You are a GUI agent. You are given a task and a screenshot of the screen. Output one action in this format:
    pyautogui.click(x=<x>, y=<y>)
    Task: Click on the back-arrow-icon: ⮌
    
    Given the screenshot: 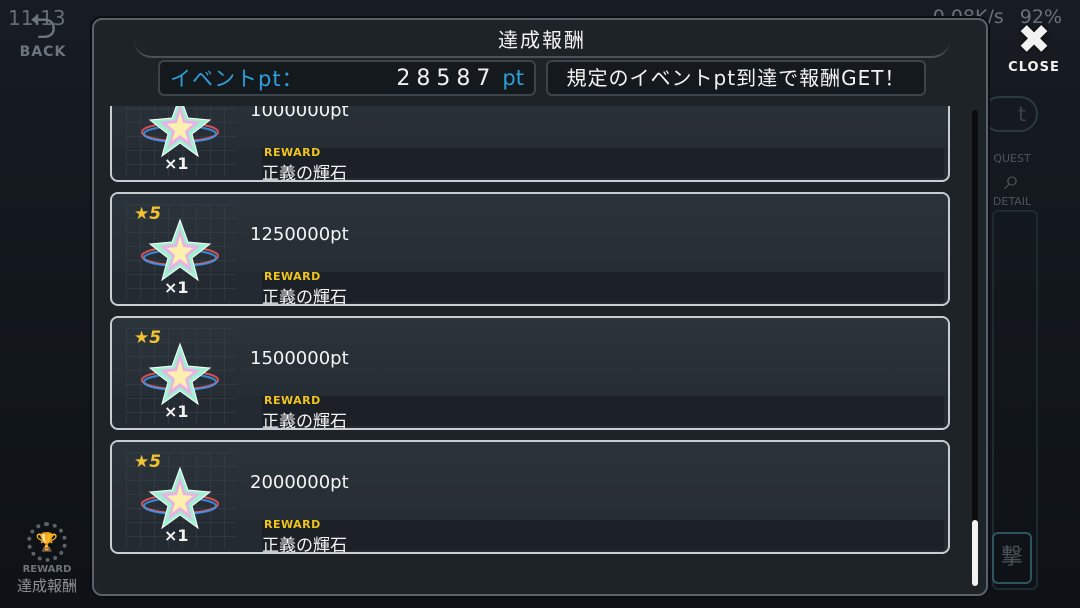 What is the action you would take?
    pyautogui.click(x=43, y=27)
    